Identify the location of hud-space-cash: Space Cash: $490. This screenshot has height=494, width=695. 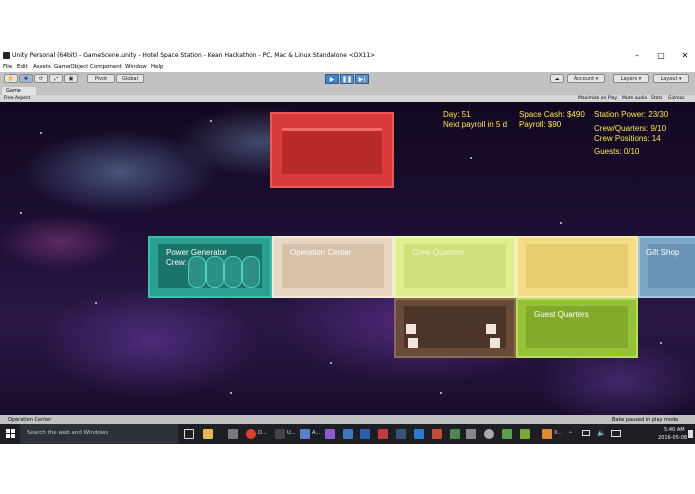
(552, 114).